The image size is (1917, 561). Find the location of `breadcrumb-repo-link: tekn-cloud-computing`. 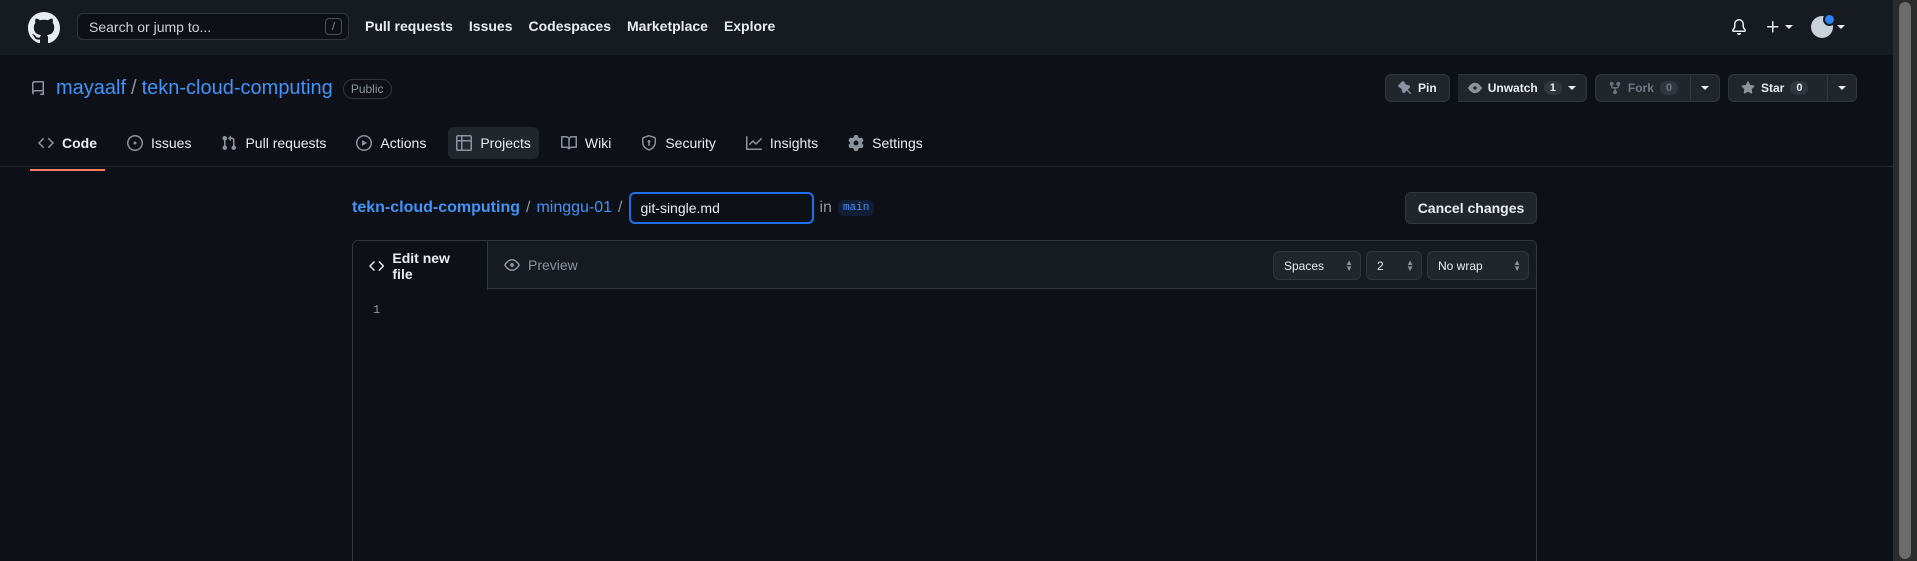

breadcrumb-repo-link: tekn-cloud-computing is located at coordinates (436, 208).